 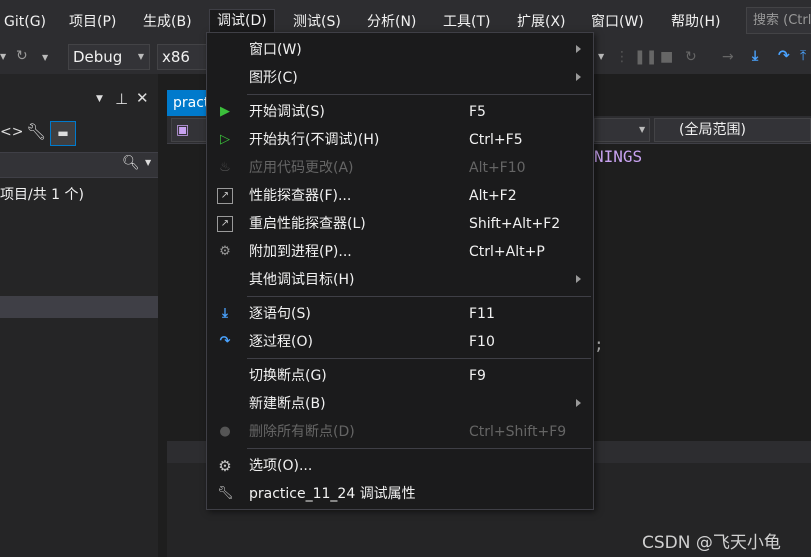 I want to click on menu-item-label: 其他调试目标(H), so click(x=302, y=280).